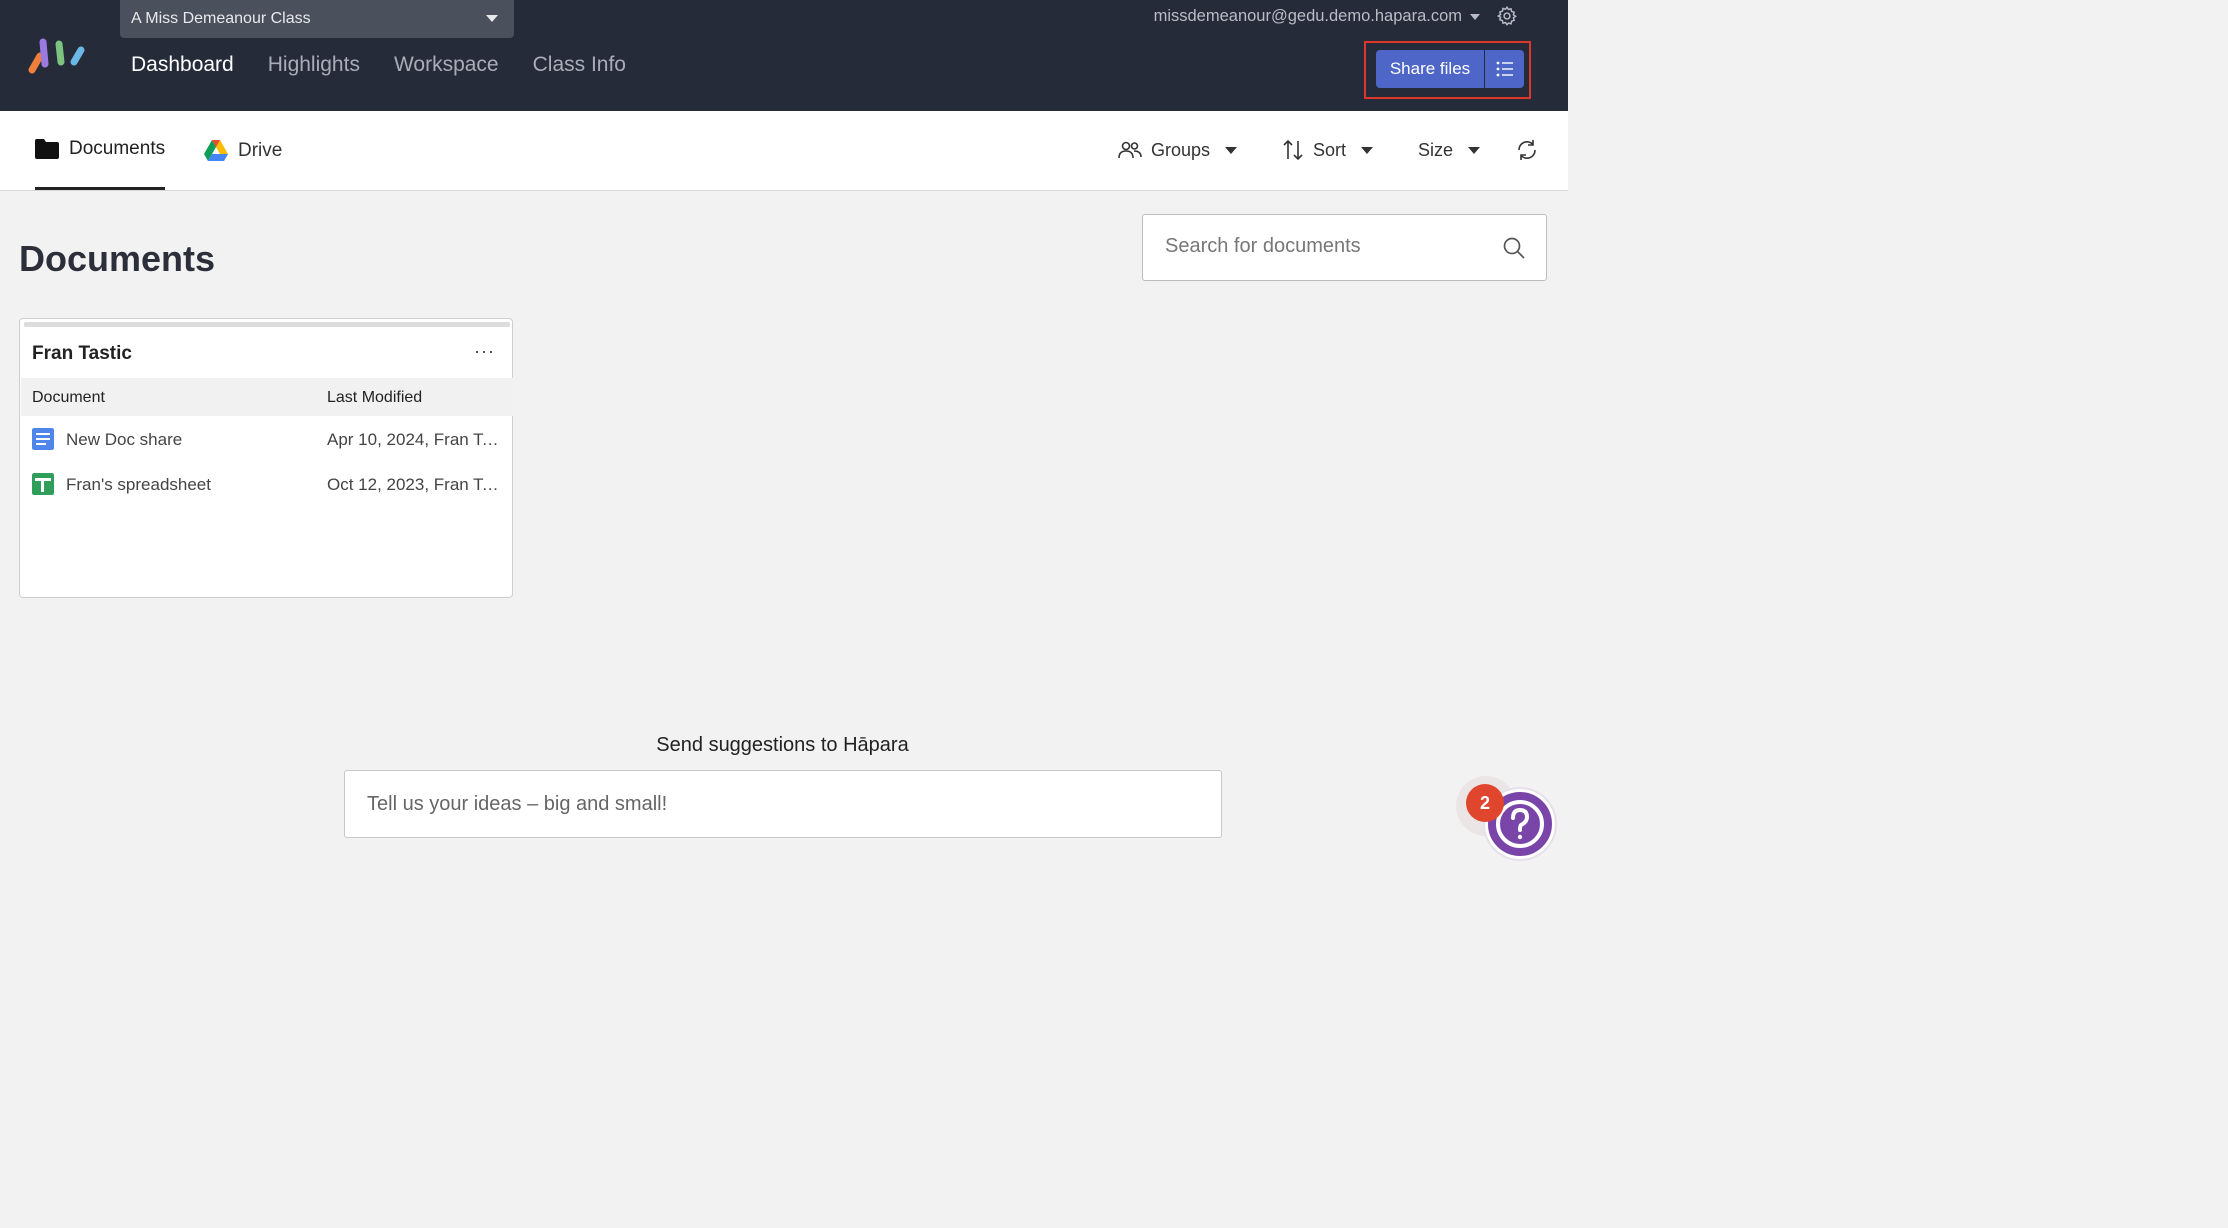  I want to click on account-email: missdemeanour@gedu.demo.hapara.com, so click(1307, 16).